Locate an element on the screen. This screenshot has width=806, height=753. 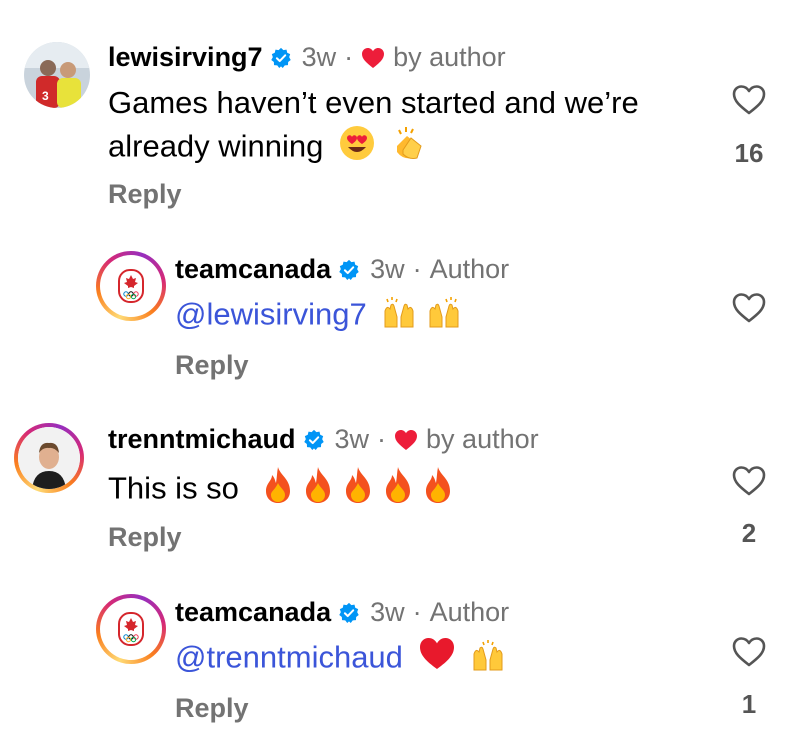
comment-text: This is so is located at coordinates (403, 490).